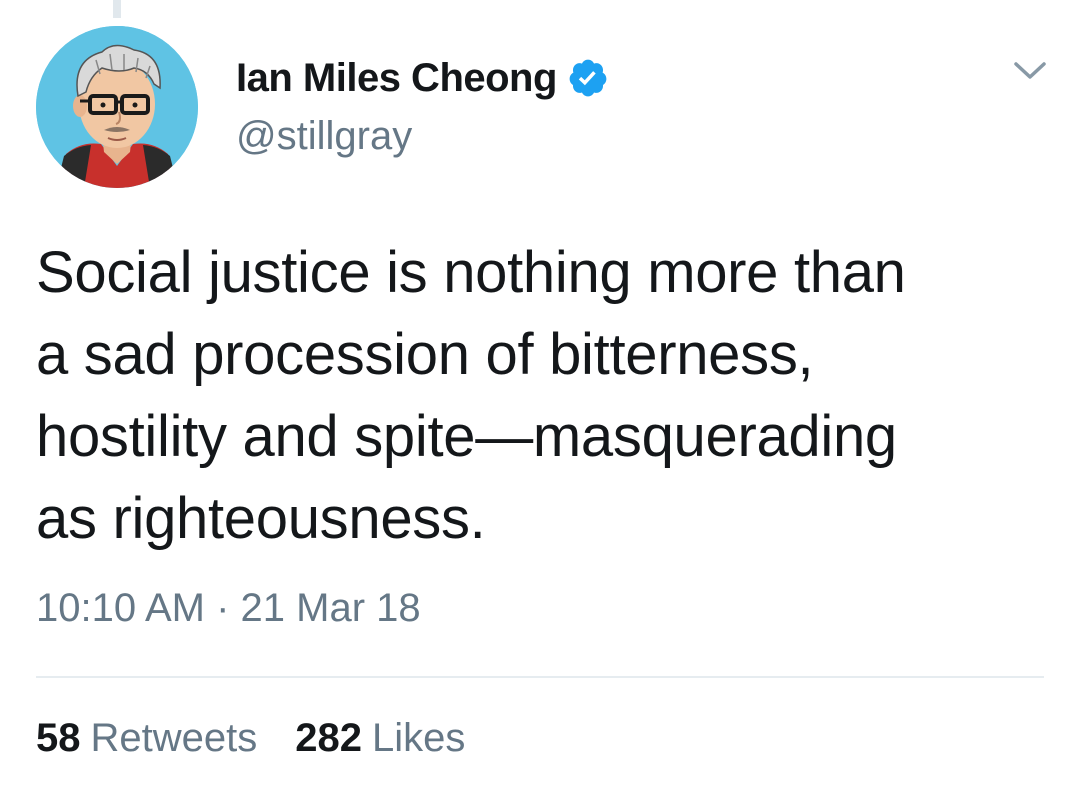  Describe the element at coordinates (1030, 70) in the screenshot. I see `chevron-down-icon` at that location.